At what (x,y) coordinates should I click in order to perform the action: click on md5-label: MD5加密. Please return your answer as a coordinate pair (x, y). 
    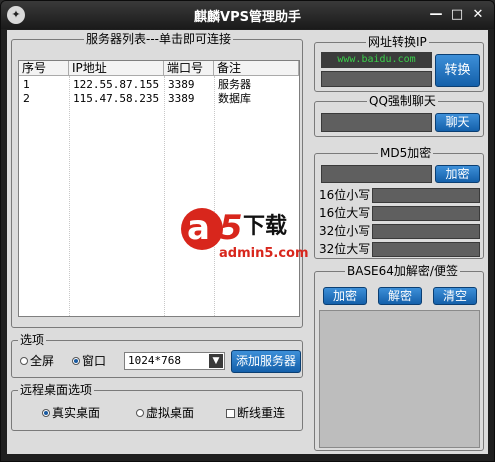
    Looking at the image, I should click on (406, 153).